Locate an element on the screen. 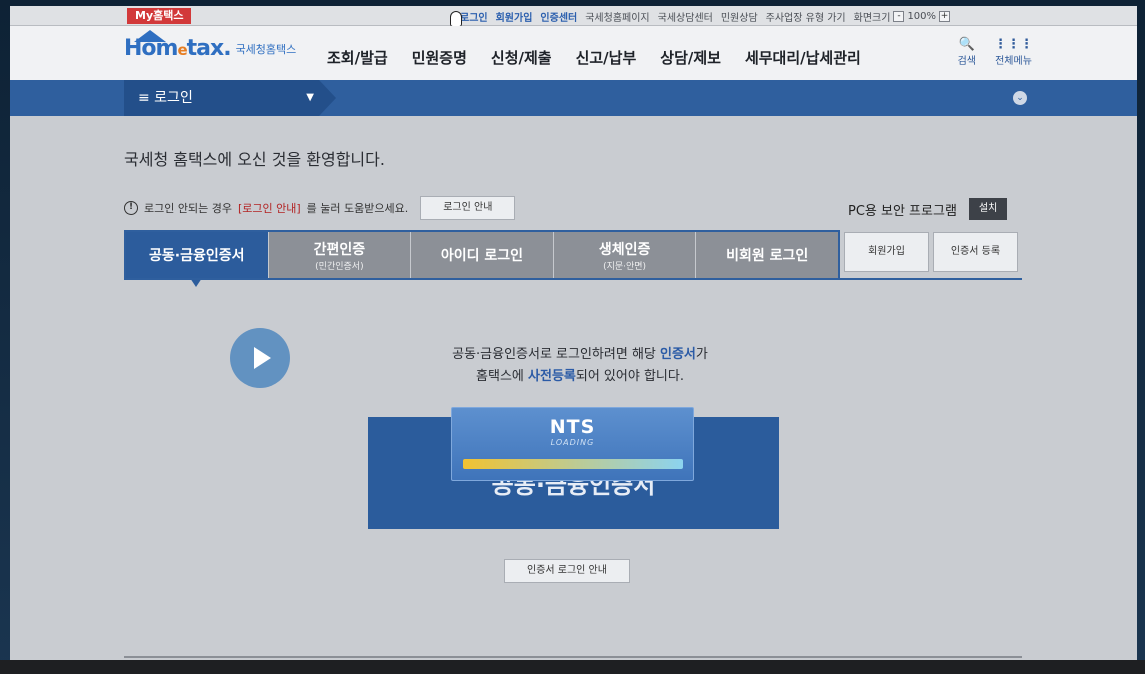 The width and height of the screenshot is (1145, 674). side-buttons: 회원가입 인증서 등록 is located at coordinates (931, 252).